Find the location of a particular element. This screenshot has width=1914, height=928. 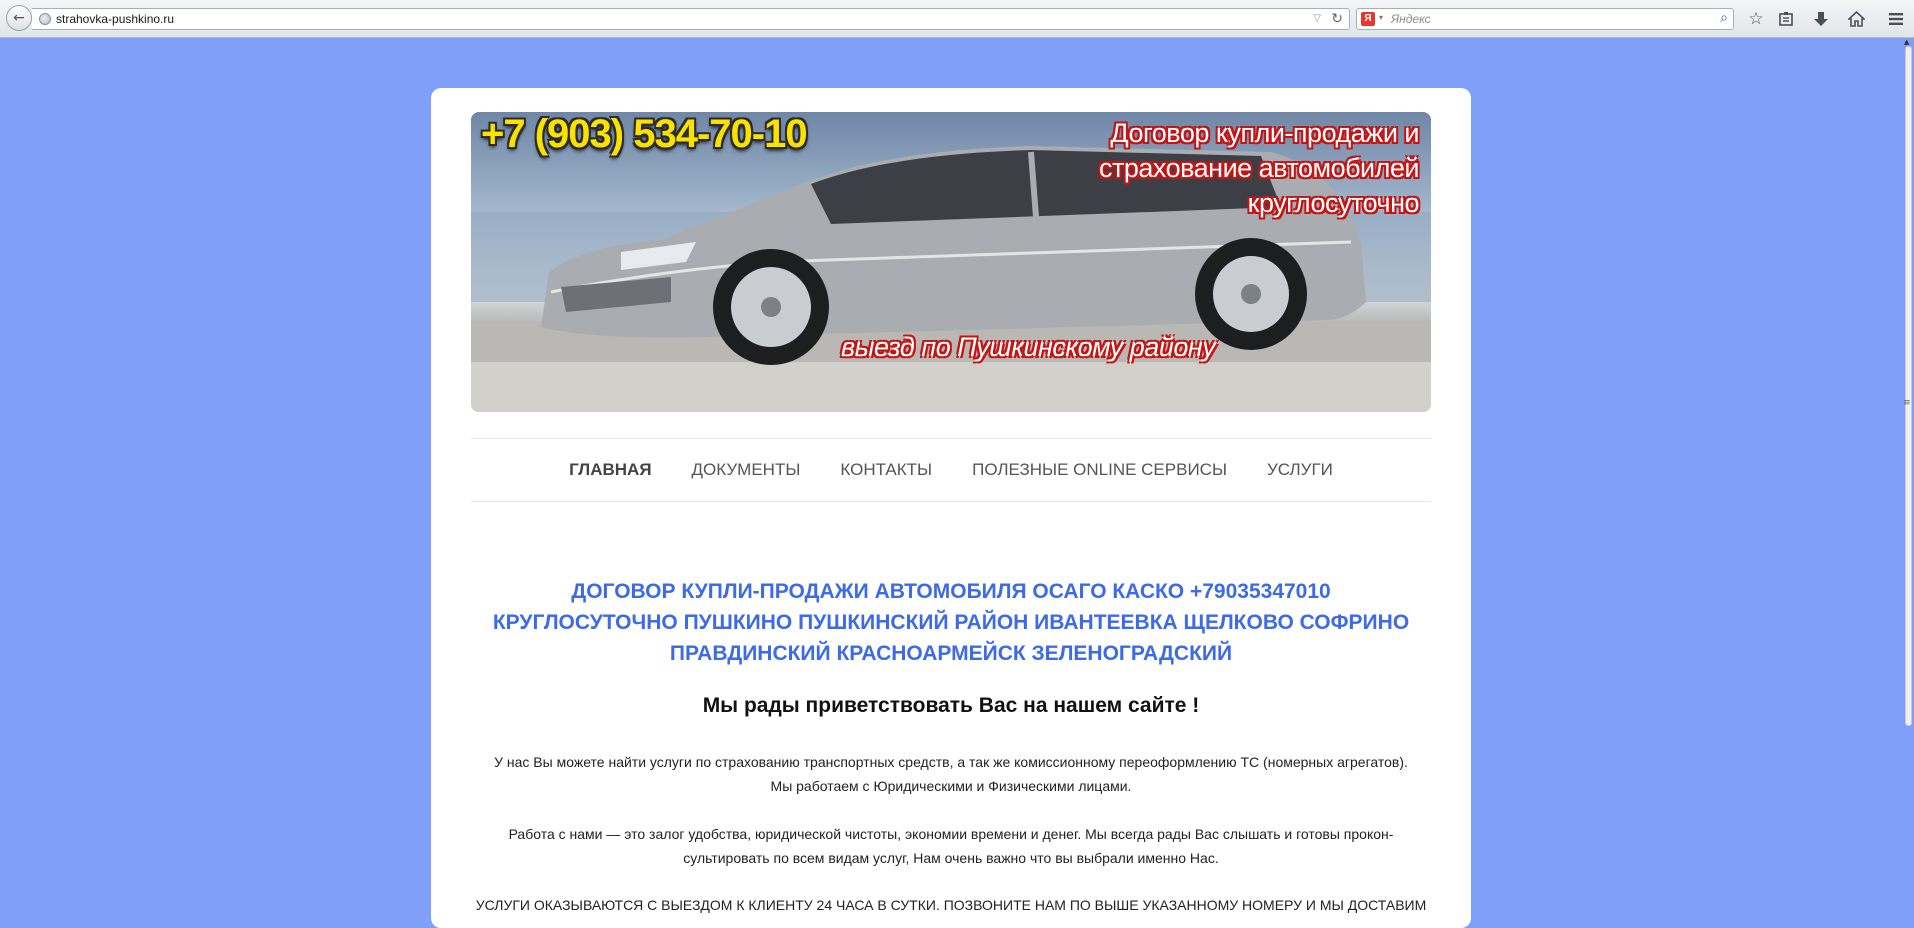

download-icon is located at coordinates (1821, 19).